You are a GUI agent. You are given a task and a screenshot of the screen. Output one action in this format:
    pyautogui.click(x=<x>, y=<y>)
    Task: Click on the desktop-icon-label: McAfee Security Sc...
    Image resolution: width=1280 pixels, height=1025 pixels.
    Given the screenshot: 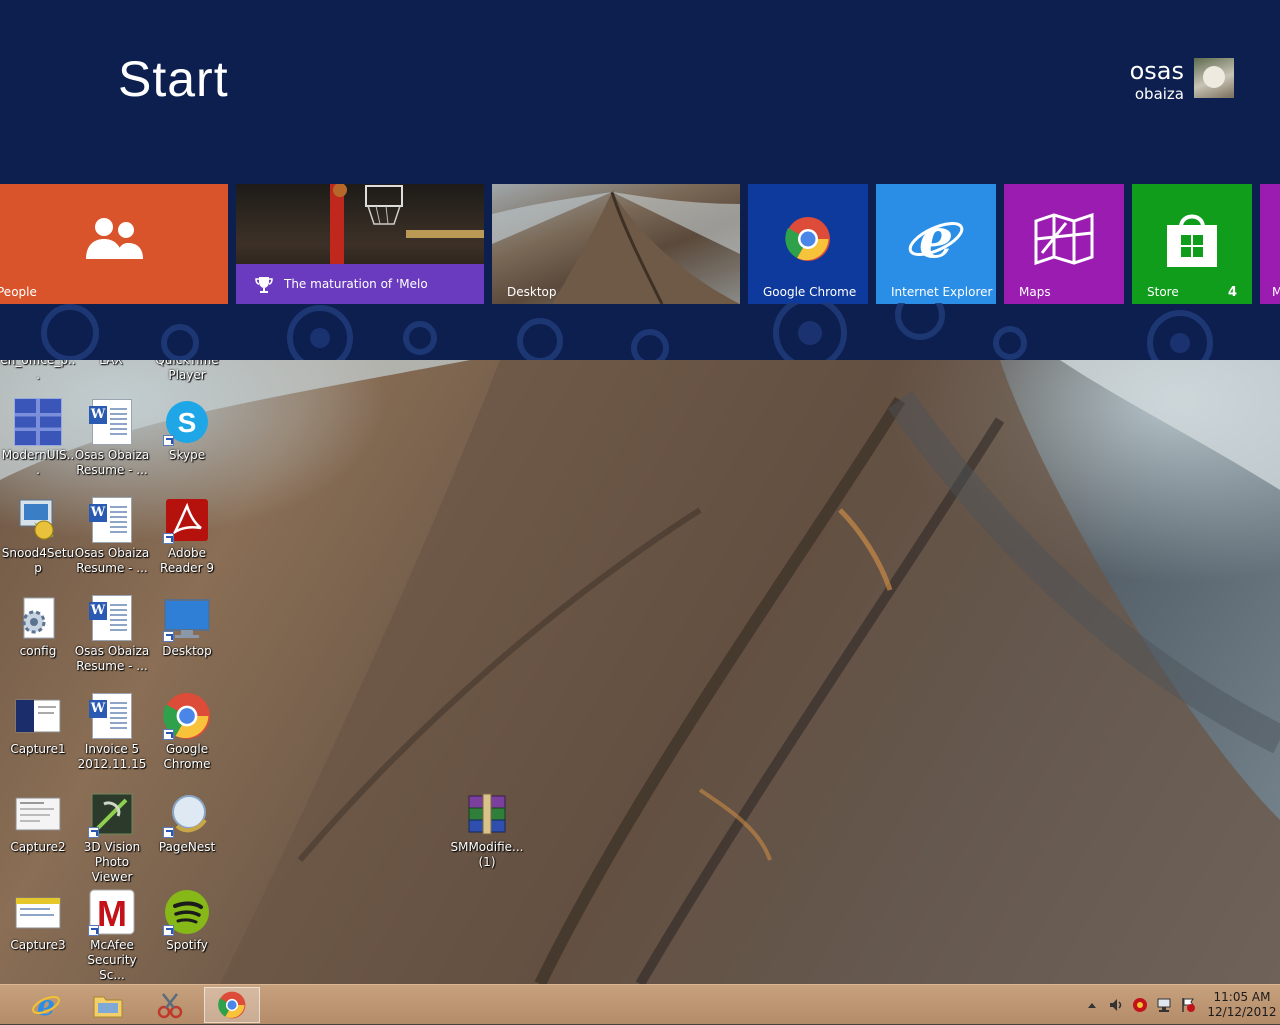 What is the action you would take?
    pyautogui.click(x=112, y=960)
    